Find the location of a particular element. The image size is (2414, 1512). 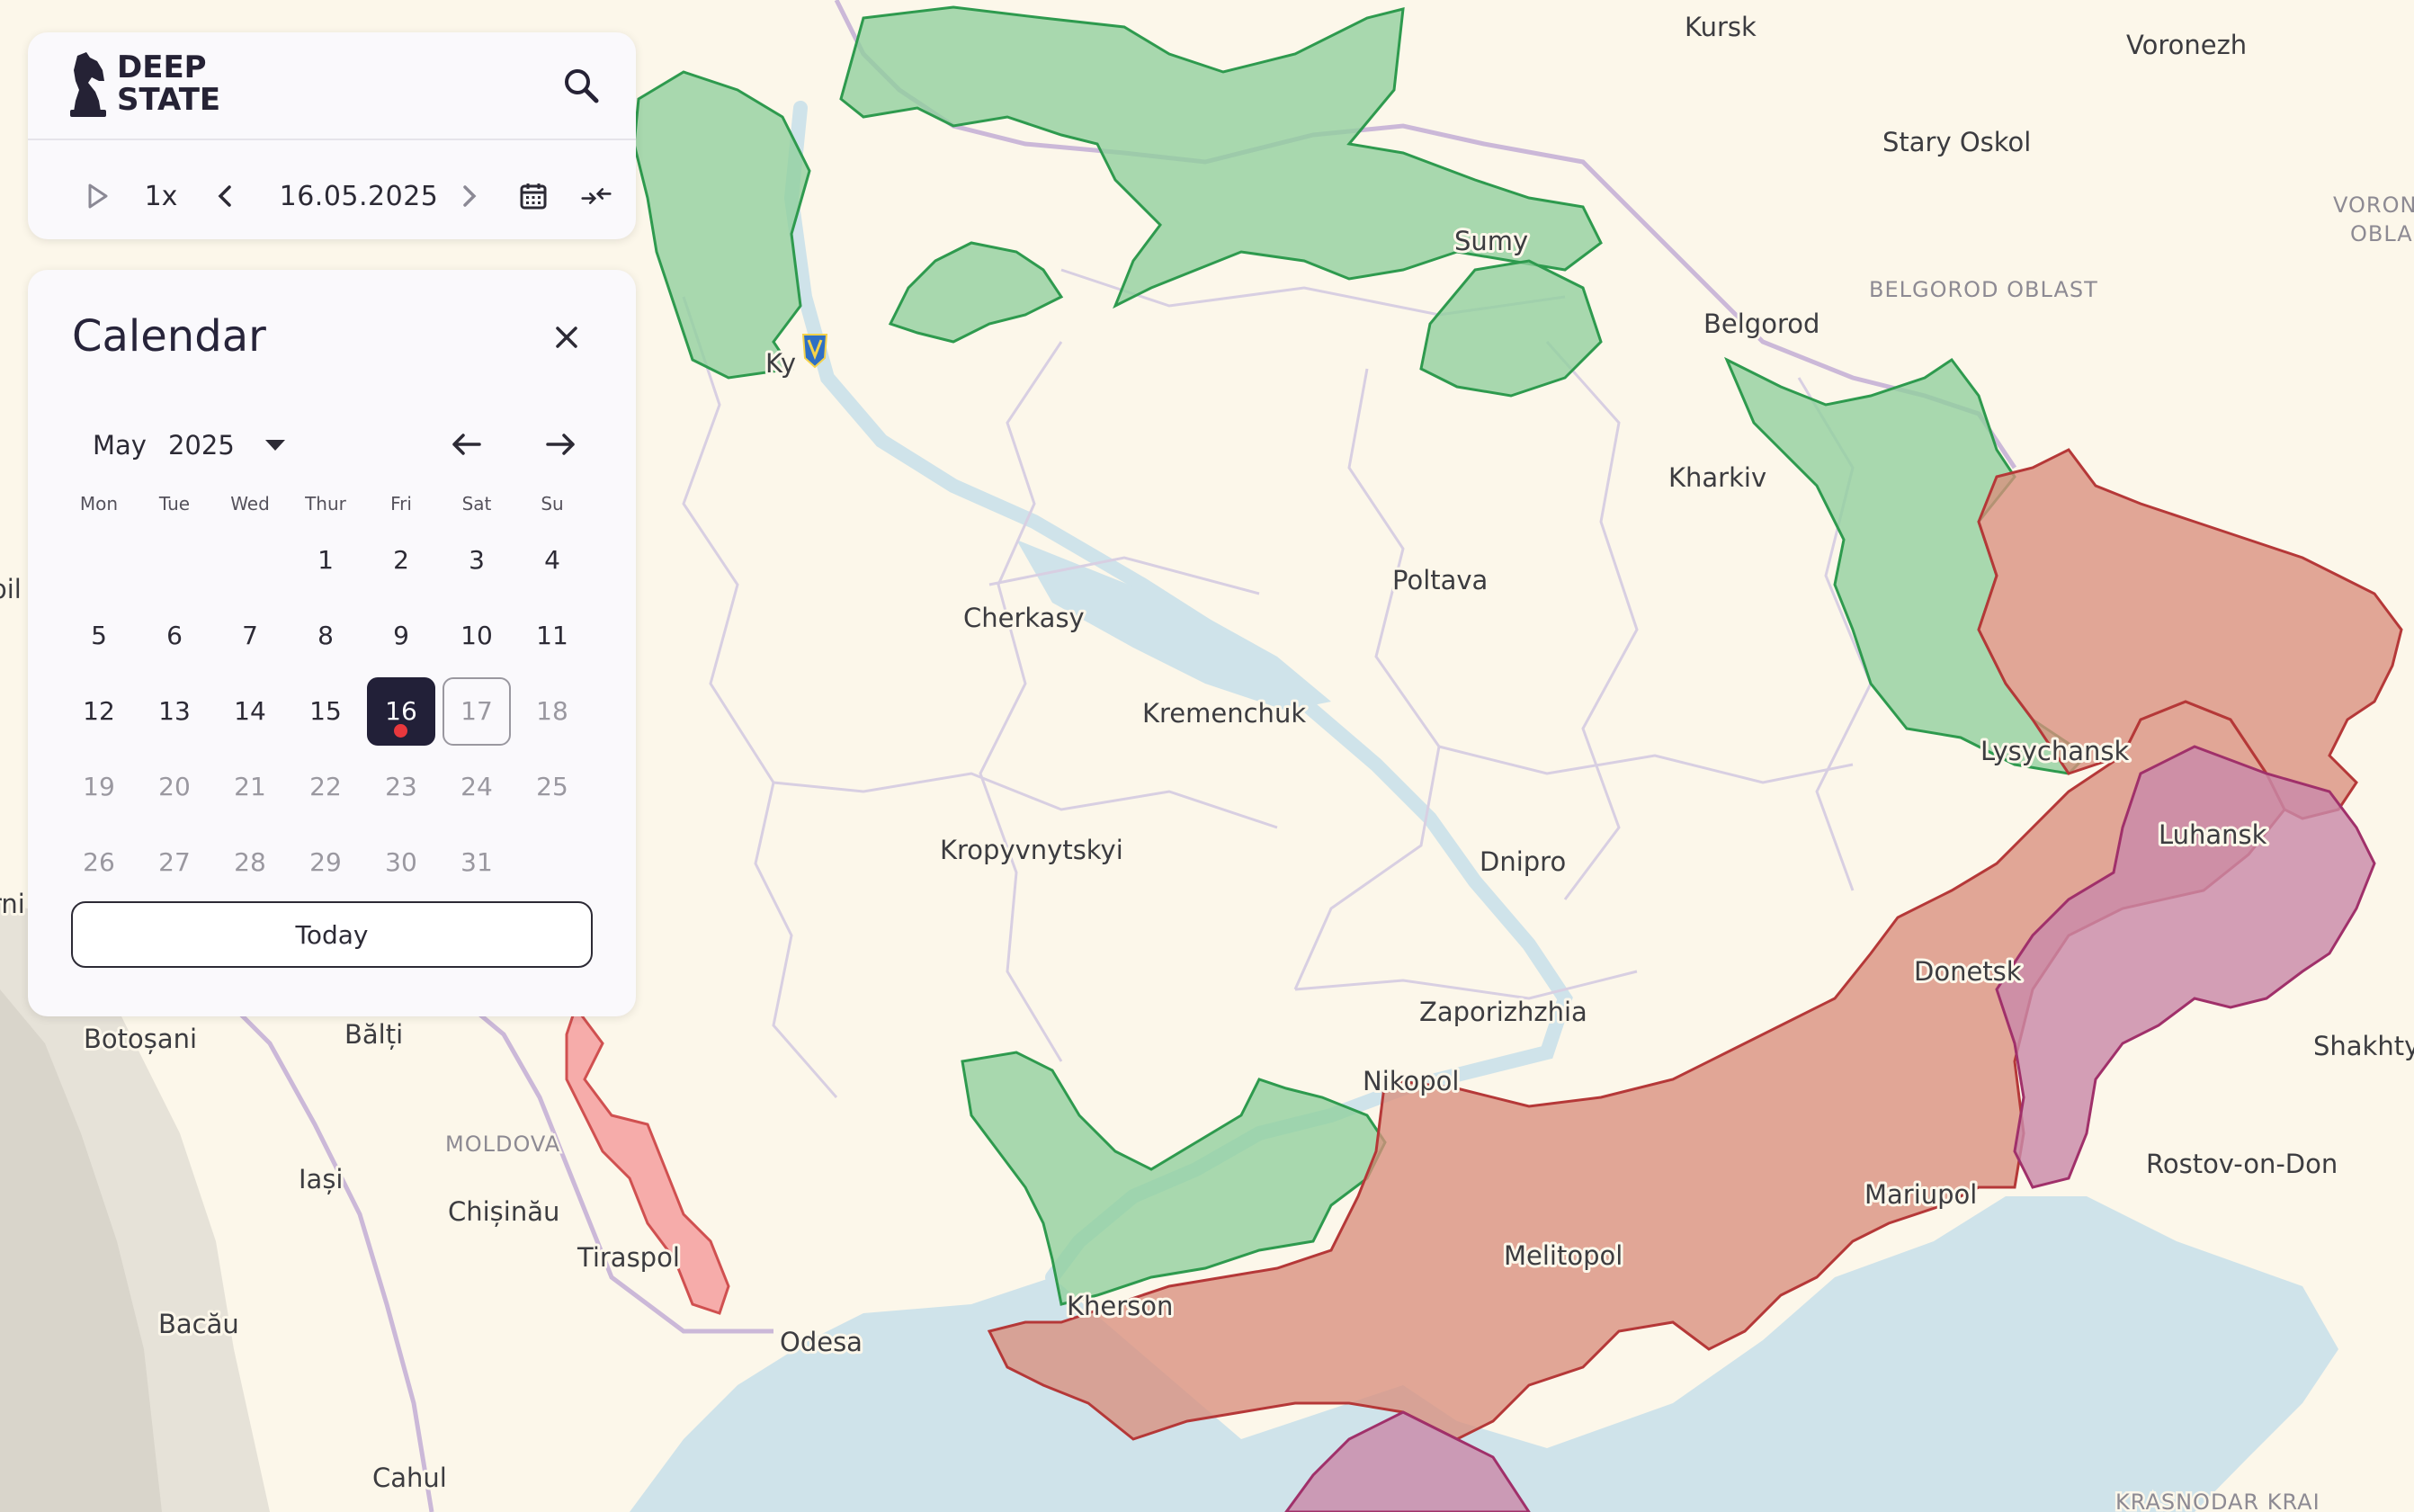

label-voron-obl2: OBLAS is located at coordinates (2382, 233).